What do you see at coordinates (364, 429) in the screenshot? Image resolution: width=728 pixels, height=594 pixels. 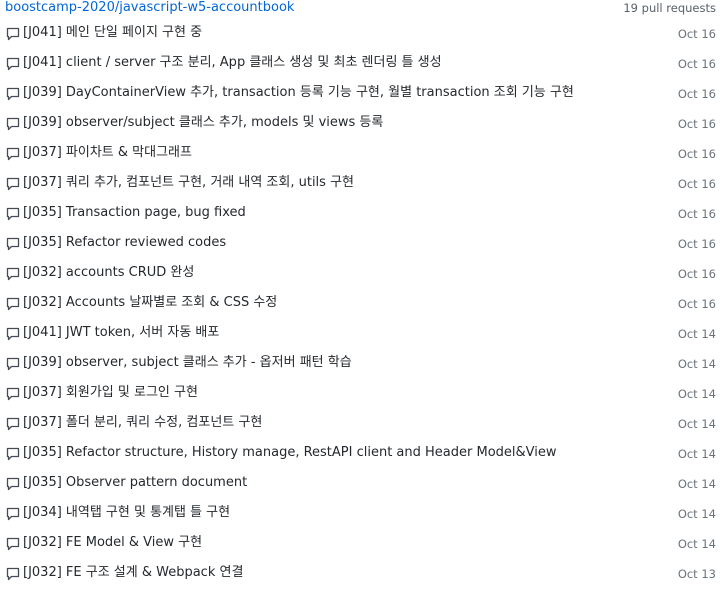 I see `pull-request-row: [J037] 폴더 분리, 쿼리 수정, 컴포넌트 구현 Oct 14` at bounding box center [364, 429].